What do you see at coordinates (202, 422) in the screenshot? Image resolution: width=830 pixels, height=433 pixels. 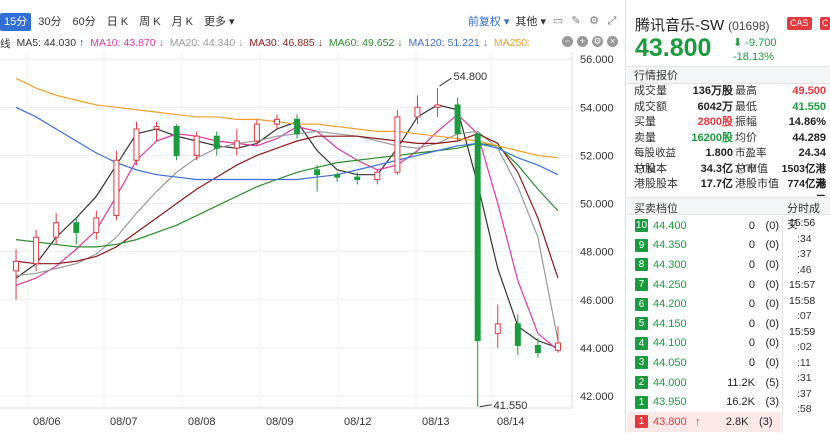 I see `x-tick-label: 08/08` at bounding box center [202, 422].